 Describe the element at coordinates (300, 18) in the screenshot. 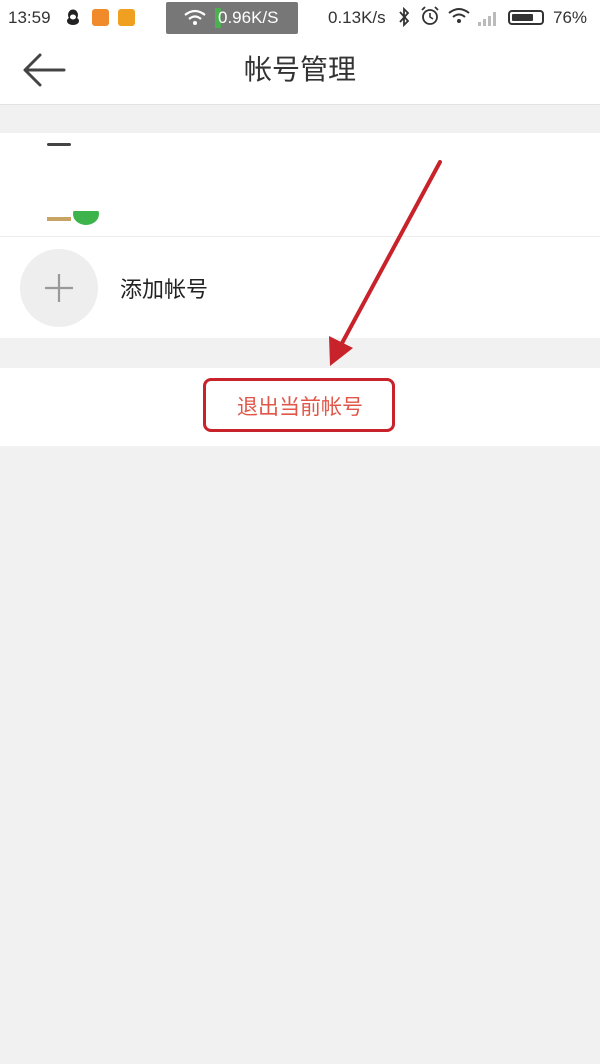

I see `status-bar: 13:59 0.96K/S 0.13K/s 76%` at that location.